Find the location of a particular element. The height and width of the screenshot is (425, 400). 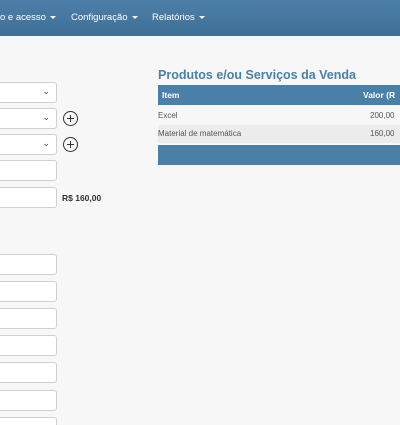

sale-total: R$ 160,00 is located at coordinates (82, 198).